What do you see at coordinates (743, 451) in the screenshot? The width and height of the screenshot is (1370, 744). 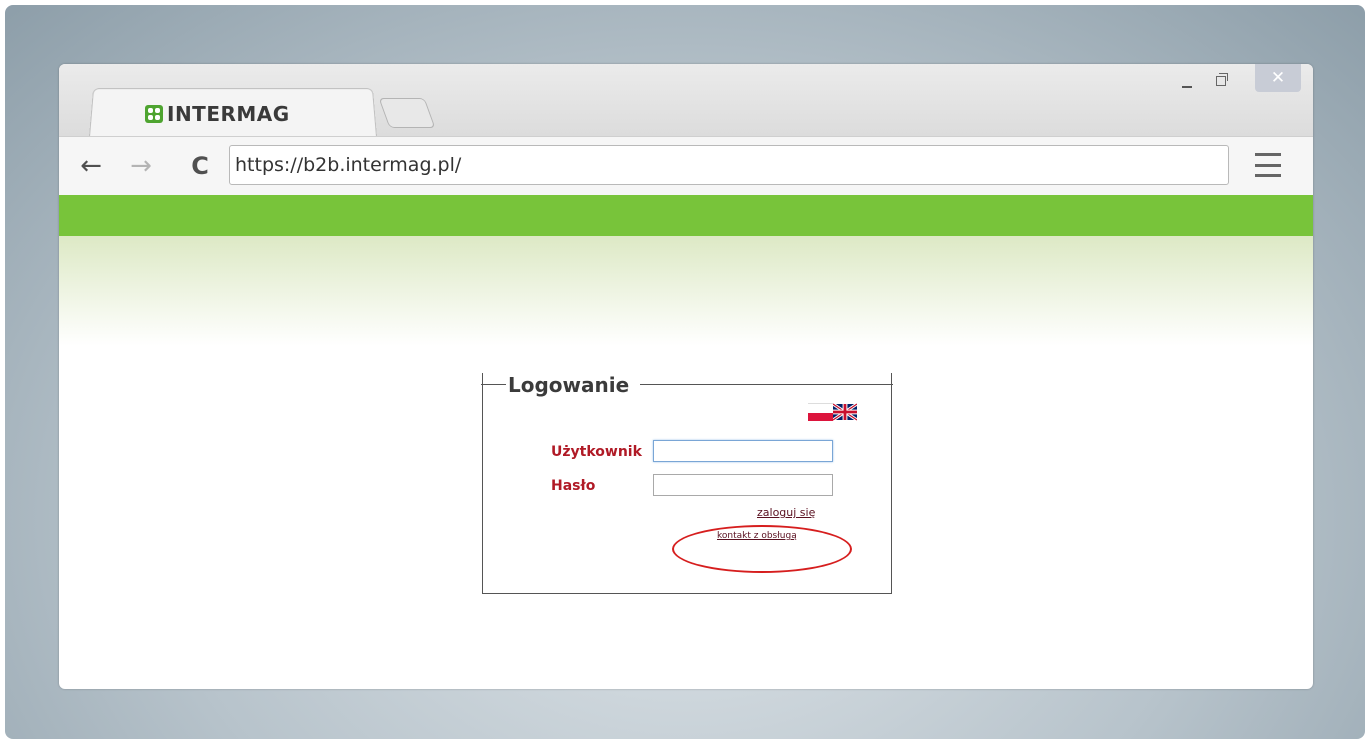 I see `username-input` at bounding box center [743, 451].